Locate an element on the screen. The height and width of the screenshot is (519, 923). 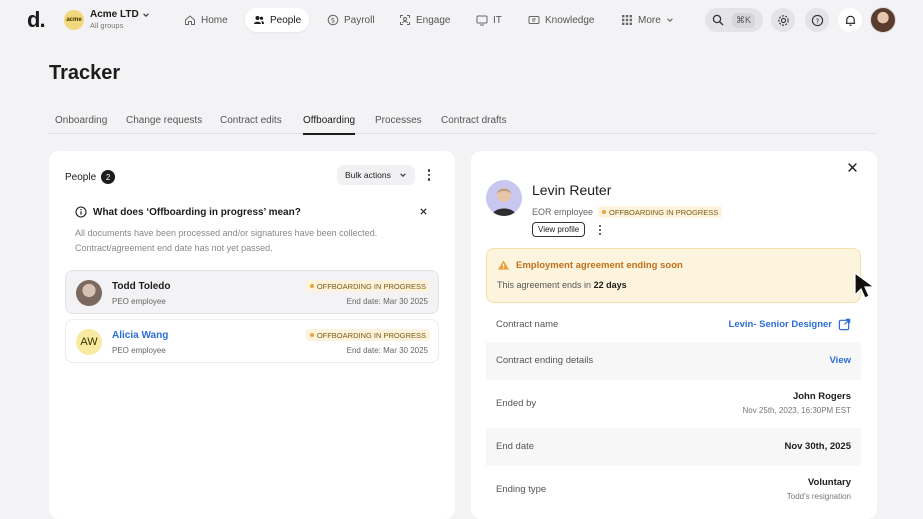
warning-text: This agreement ends in 22 days is located at coordinates (562, 285).